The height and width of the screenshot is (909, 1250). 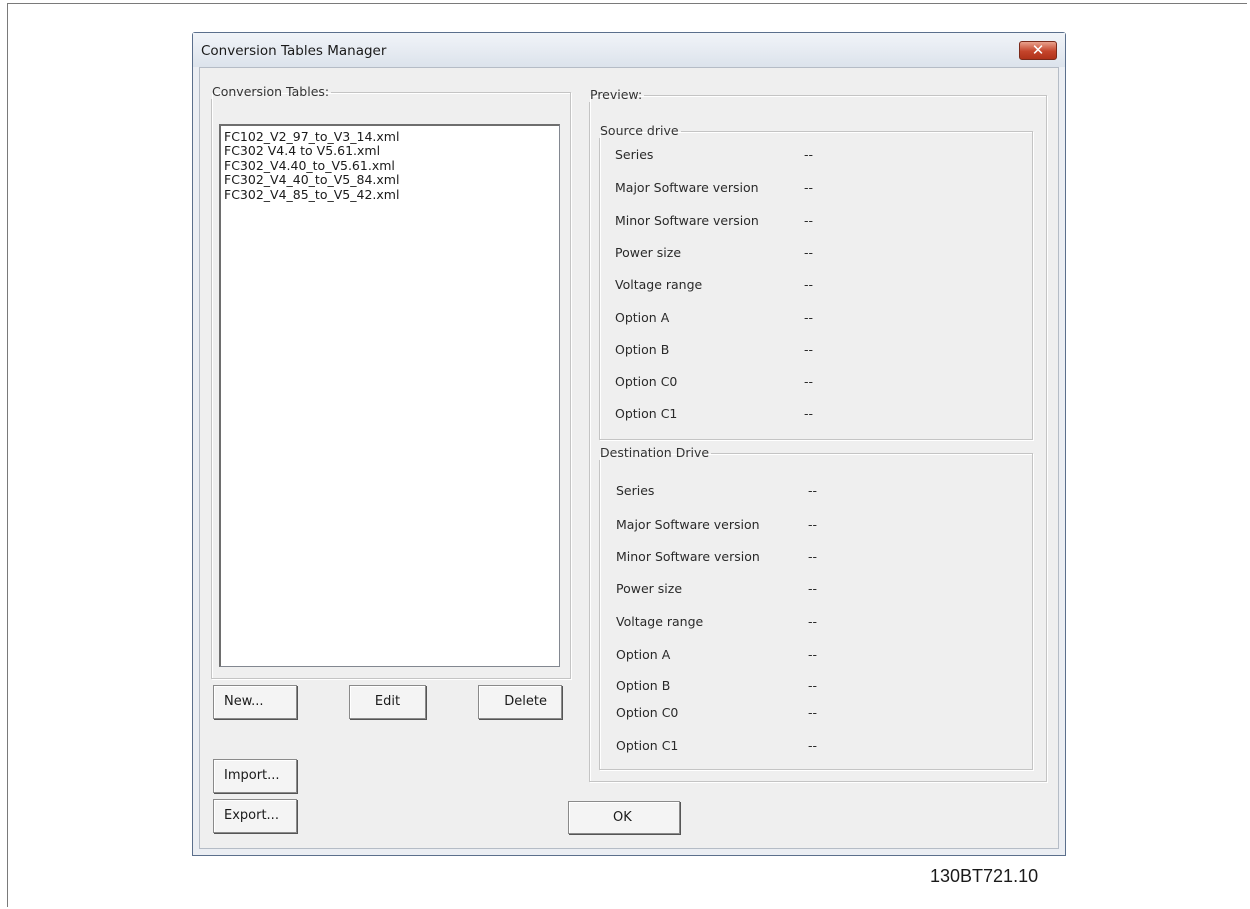 What do you see at coordinates (687, 187) in the screenshot?
I see `source-major-sw-label: Major Software version` at bounding box center [687, 187].